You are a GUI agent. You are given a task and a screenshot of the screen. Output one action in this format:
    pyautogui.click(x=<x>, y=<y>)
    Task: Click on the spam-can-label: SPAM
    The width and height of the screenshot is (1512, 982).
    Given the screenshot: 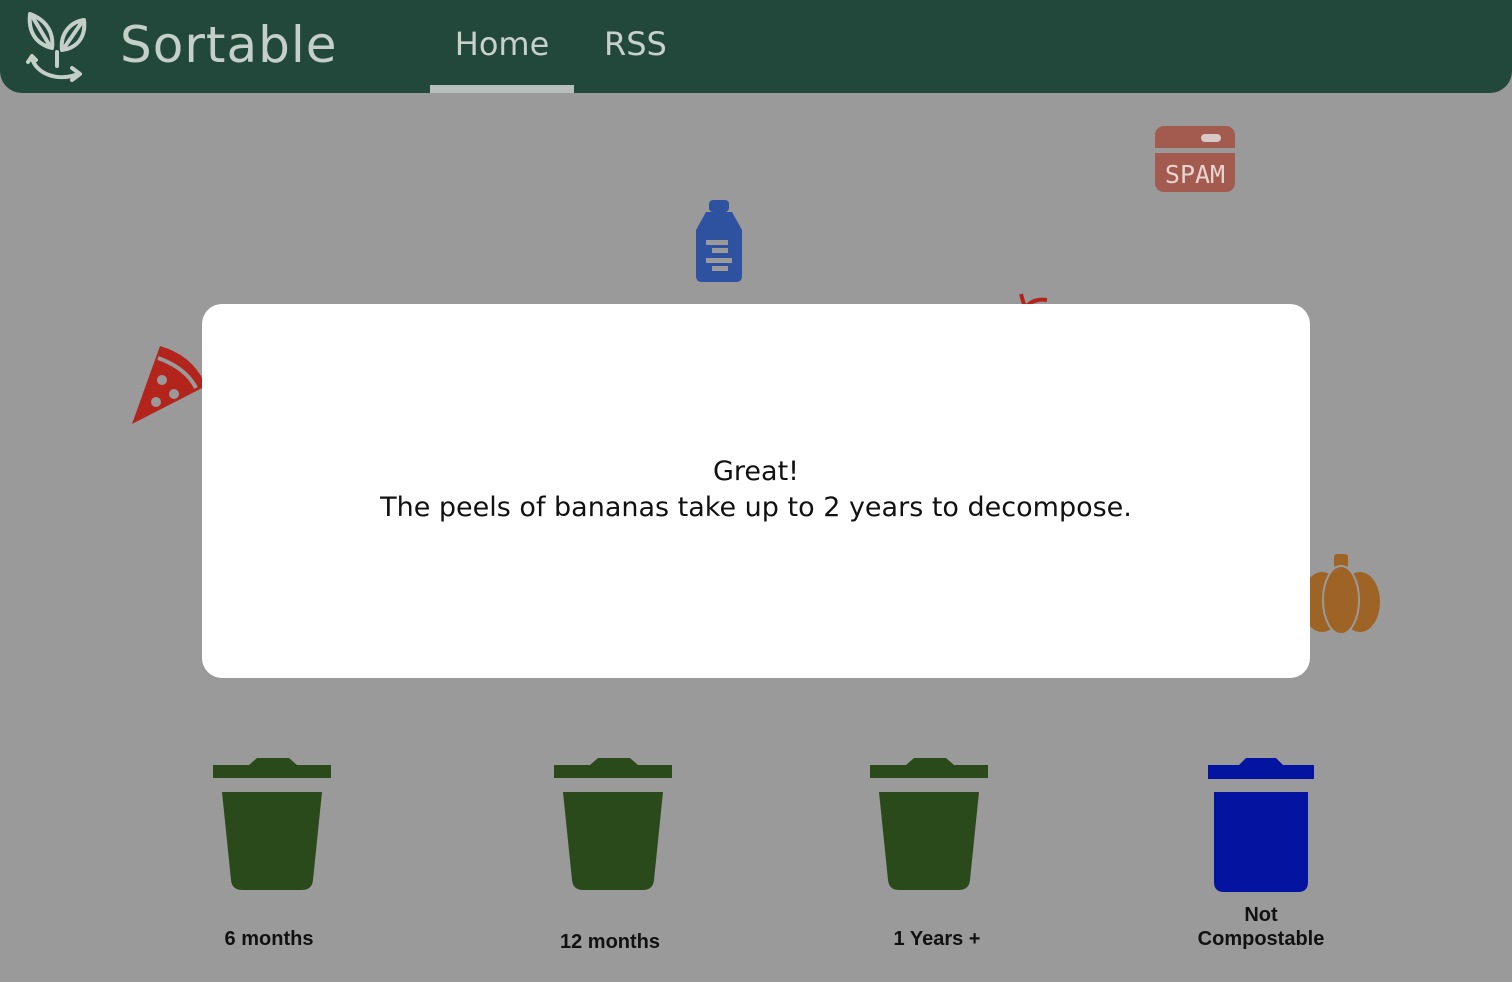 What is the action you would take?
    pyautogui.click(x=1195, y=174)
    